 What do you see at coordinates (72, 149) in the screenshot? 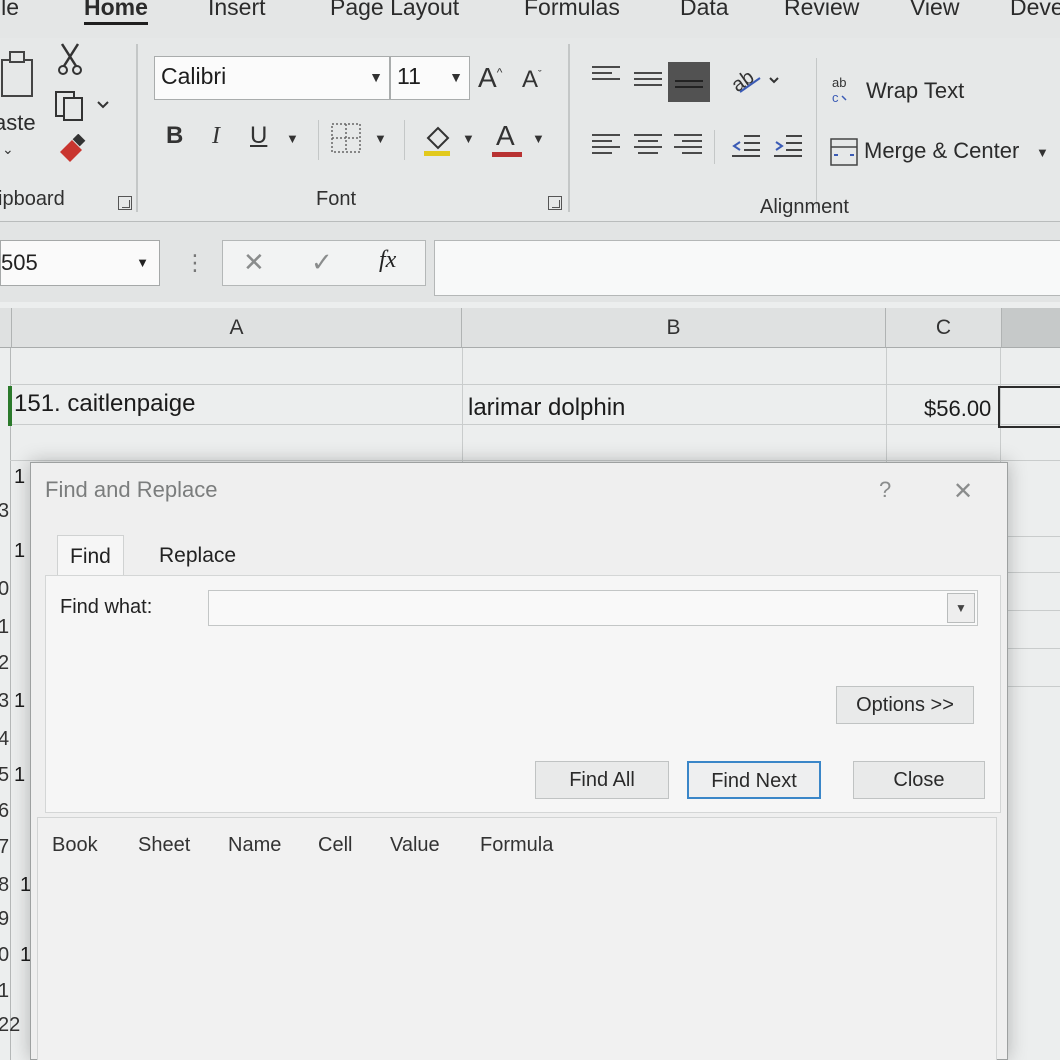
I see `format-painter-button` at bounding box center [72, 149].